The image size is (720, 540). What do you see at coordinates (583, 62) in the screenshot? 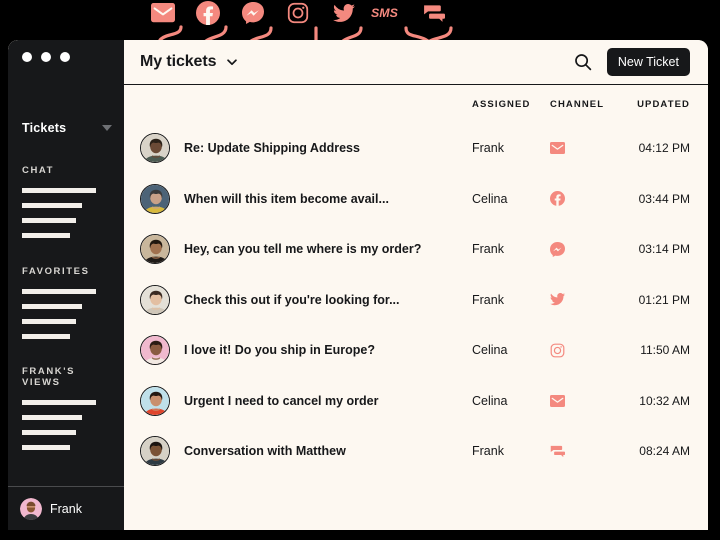
I see `search-icon` at bounding box center [583, 62].